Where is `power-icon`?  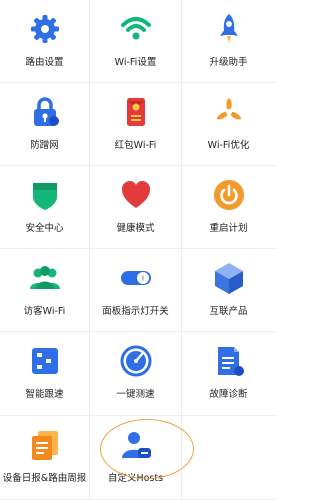
power-icon is located at coordinates (229, 195).